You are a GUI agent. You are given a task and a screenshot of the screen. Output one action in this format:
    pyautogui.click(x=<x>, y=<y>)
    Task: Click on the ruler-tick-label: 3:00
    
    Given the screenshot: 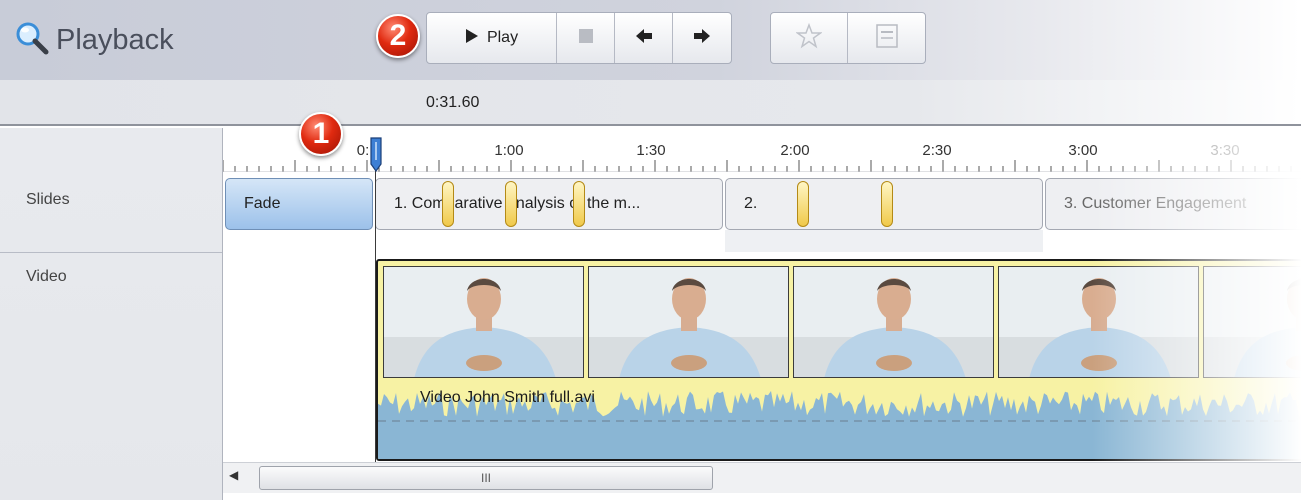 What is the action you would take?
    pyautogui.click(x=1083, y=150)
    